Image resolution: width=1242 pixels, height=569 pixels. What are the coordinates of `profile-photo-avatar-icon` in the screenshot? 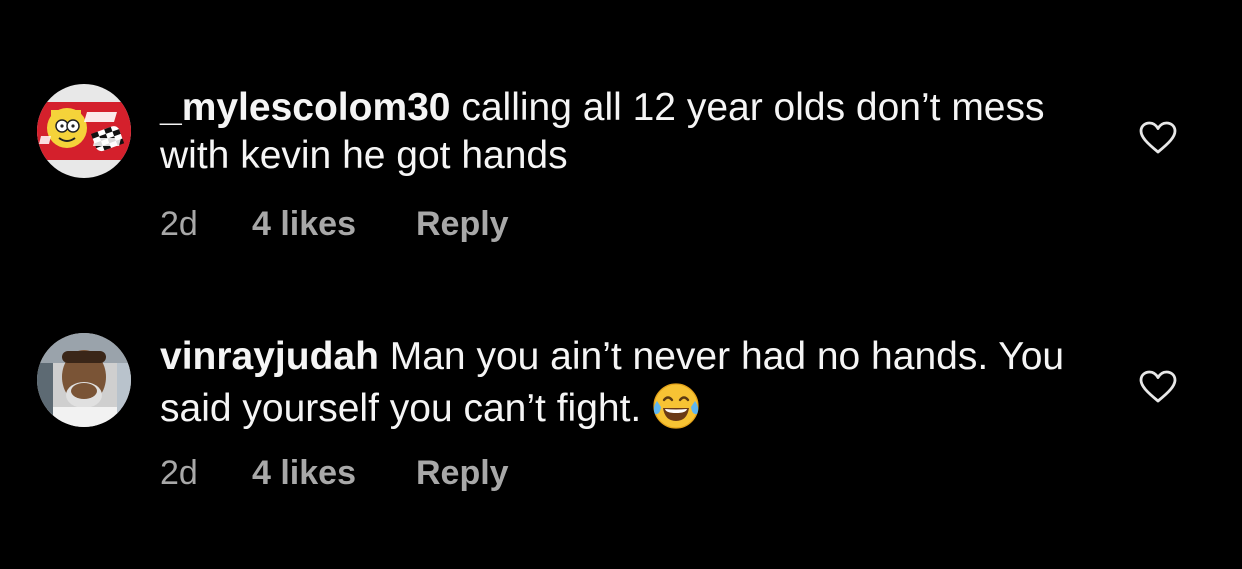 It's located at (84, 380).